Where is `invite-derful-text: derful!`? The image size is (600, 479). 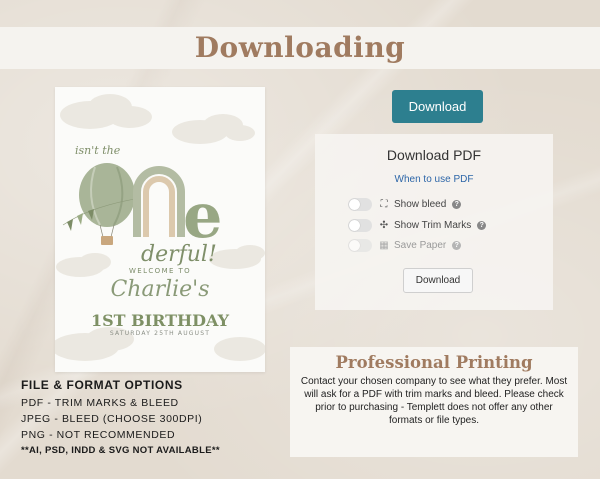 invite-derful-text: derful! is located at coordinates (179, 254).